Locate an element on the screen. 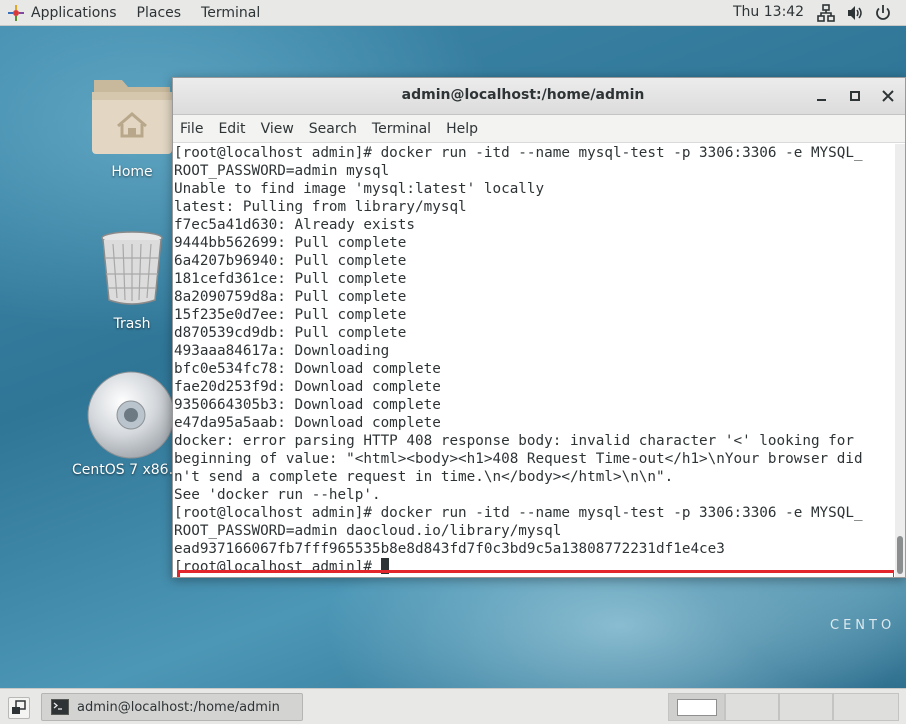 The image size is (906, 724). terminal-line: 8a2090759d8a: Pull complete is located at coordinates (290, 297).